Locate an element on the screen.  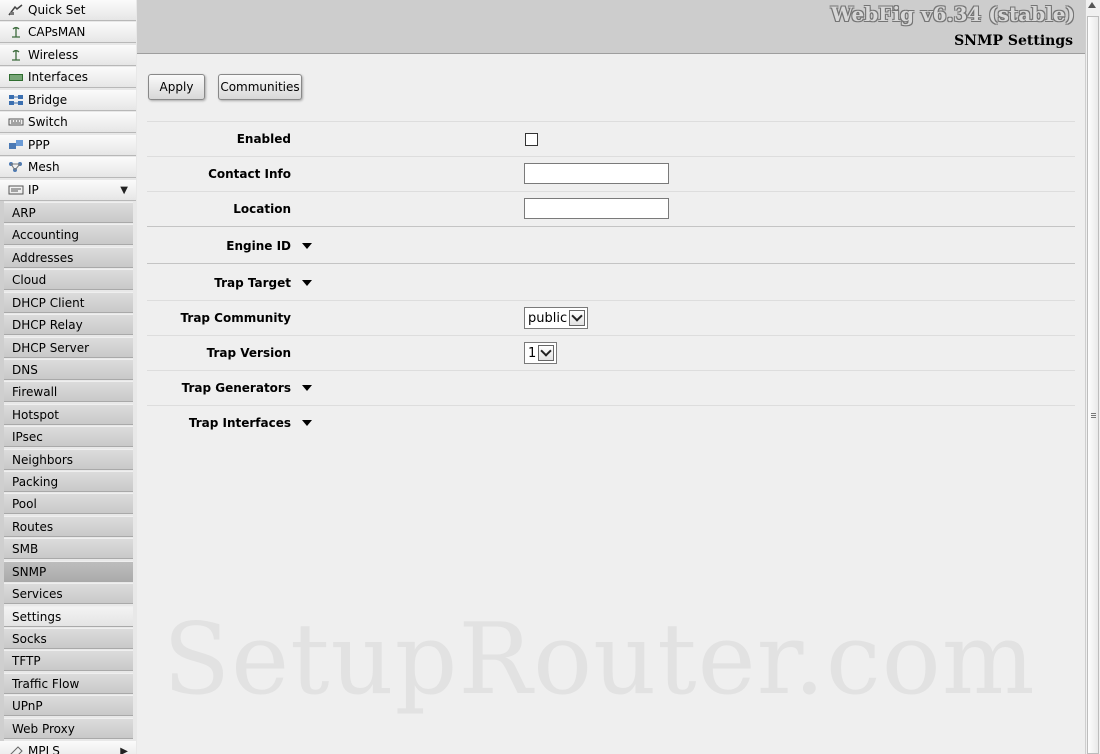
sidebar-item-mpls: MPLS ▶ is located at coordinates (68, 747).